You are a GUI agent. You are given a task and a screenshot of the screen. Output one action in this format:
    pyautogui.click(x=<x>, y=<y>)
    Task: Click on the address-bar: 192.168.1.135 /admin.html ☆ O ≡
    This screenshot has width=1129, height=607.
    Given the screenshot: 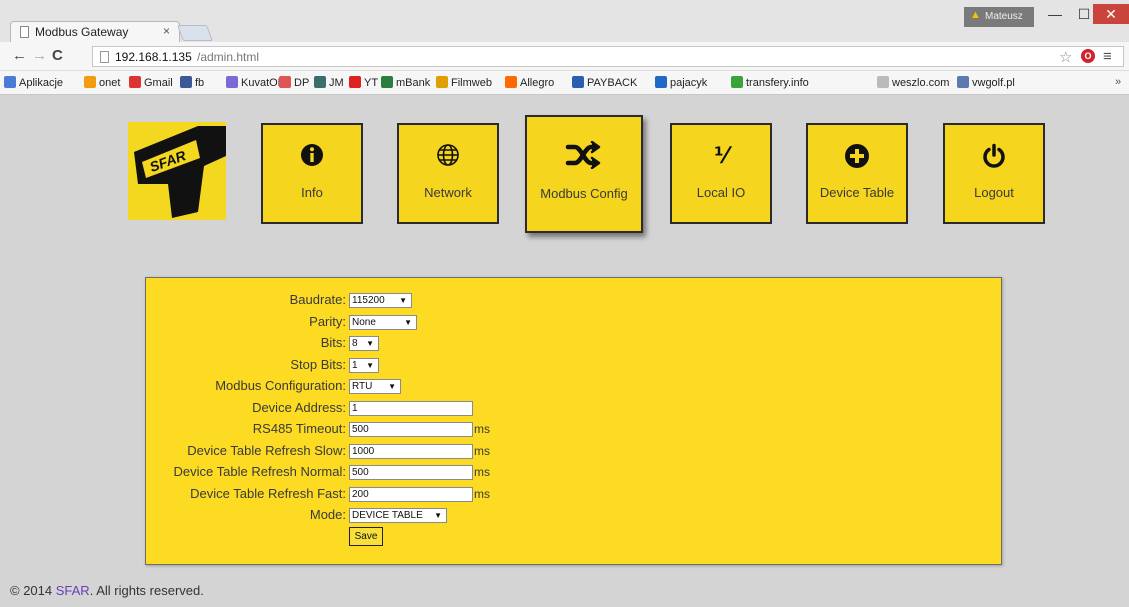 What is the action you would take?
    pyautogui.click(x=608, y=56)
    